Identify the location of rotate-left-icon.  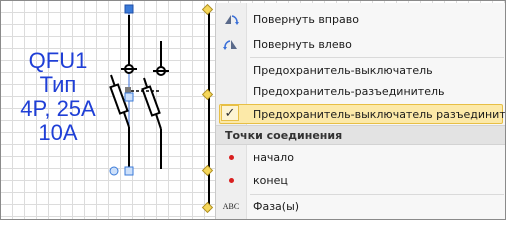
(231, 44).